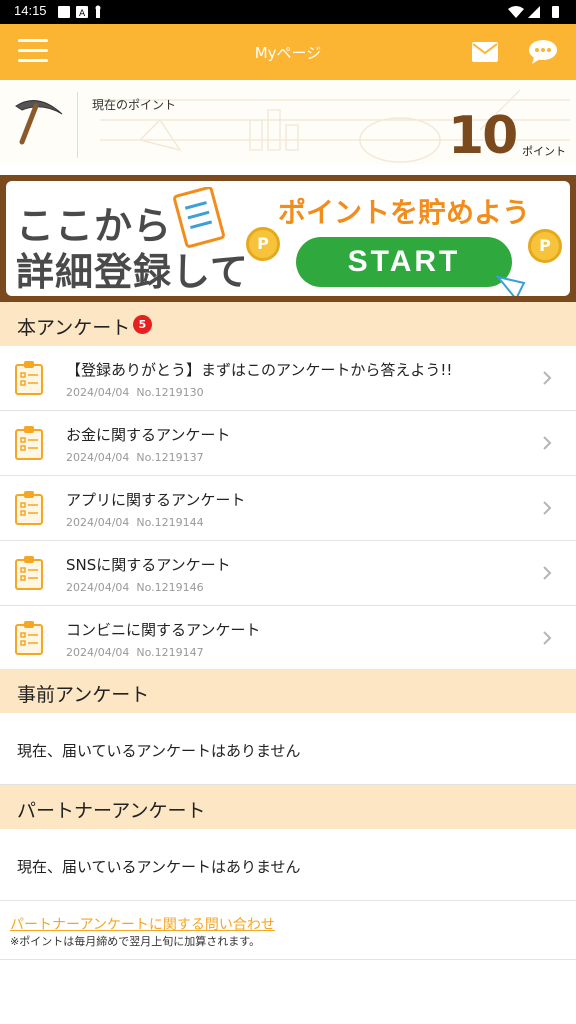 The image size is (576, 1024). Describe the element at coordinates (74, 328) in the screenshot. I see `section-title: 本アンケート` at that location.